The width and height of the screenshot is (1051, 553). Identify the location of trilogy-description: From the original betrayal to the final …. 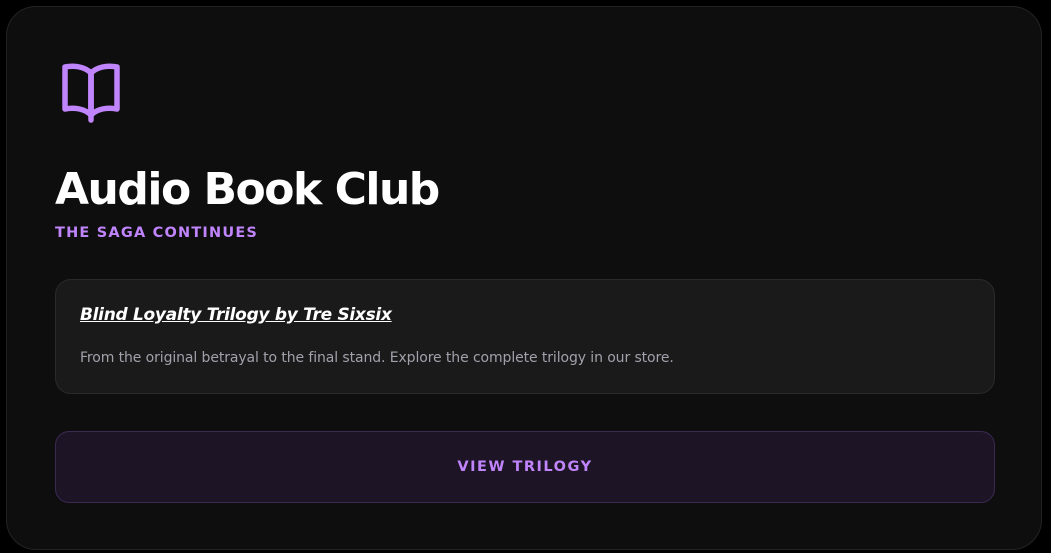
(377, 358).